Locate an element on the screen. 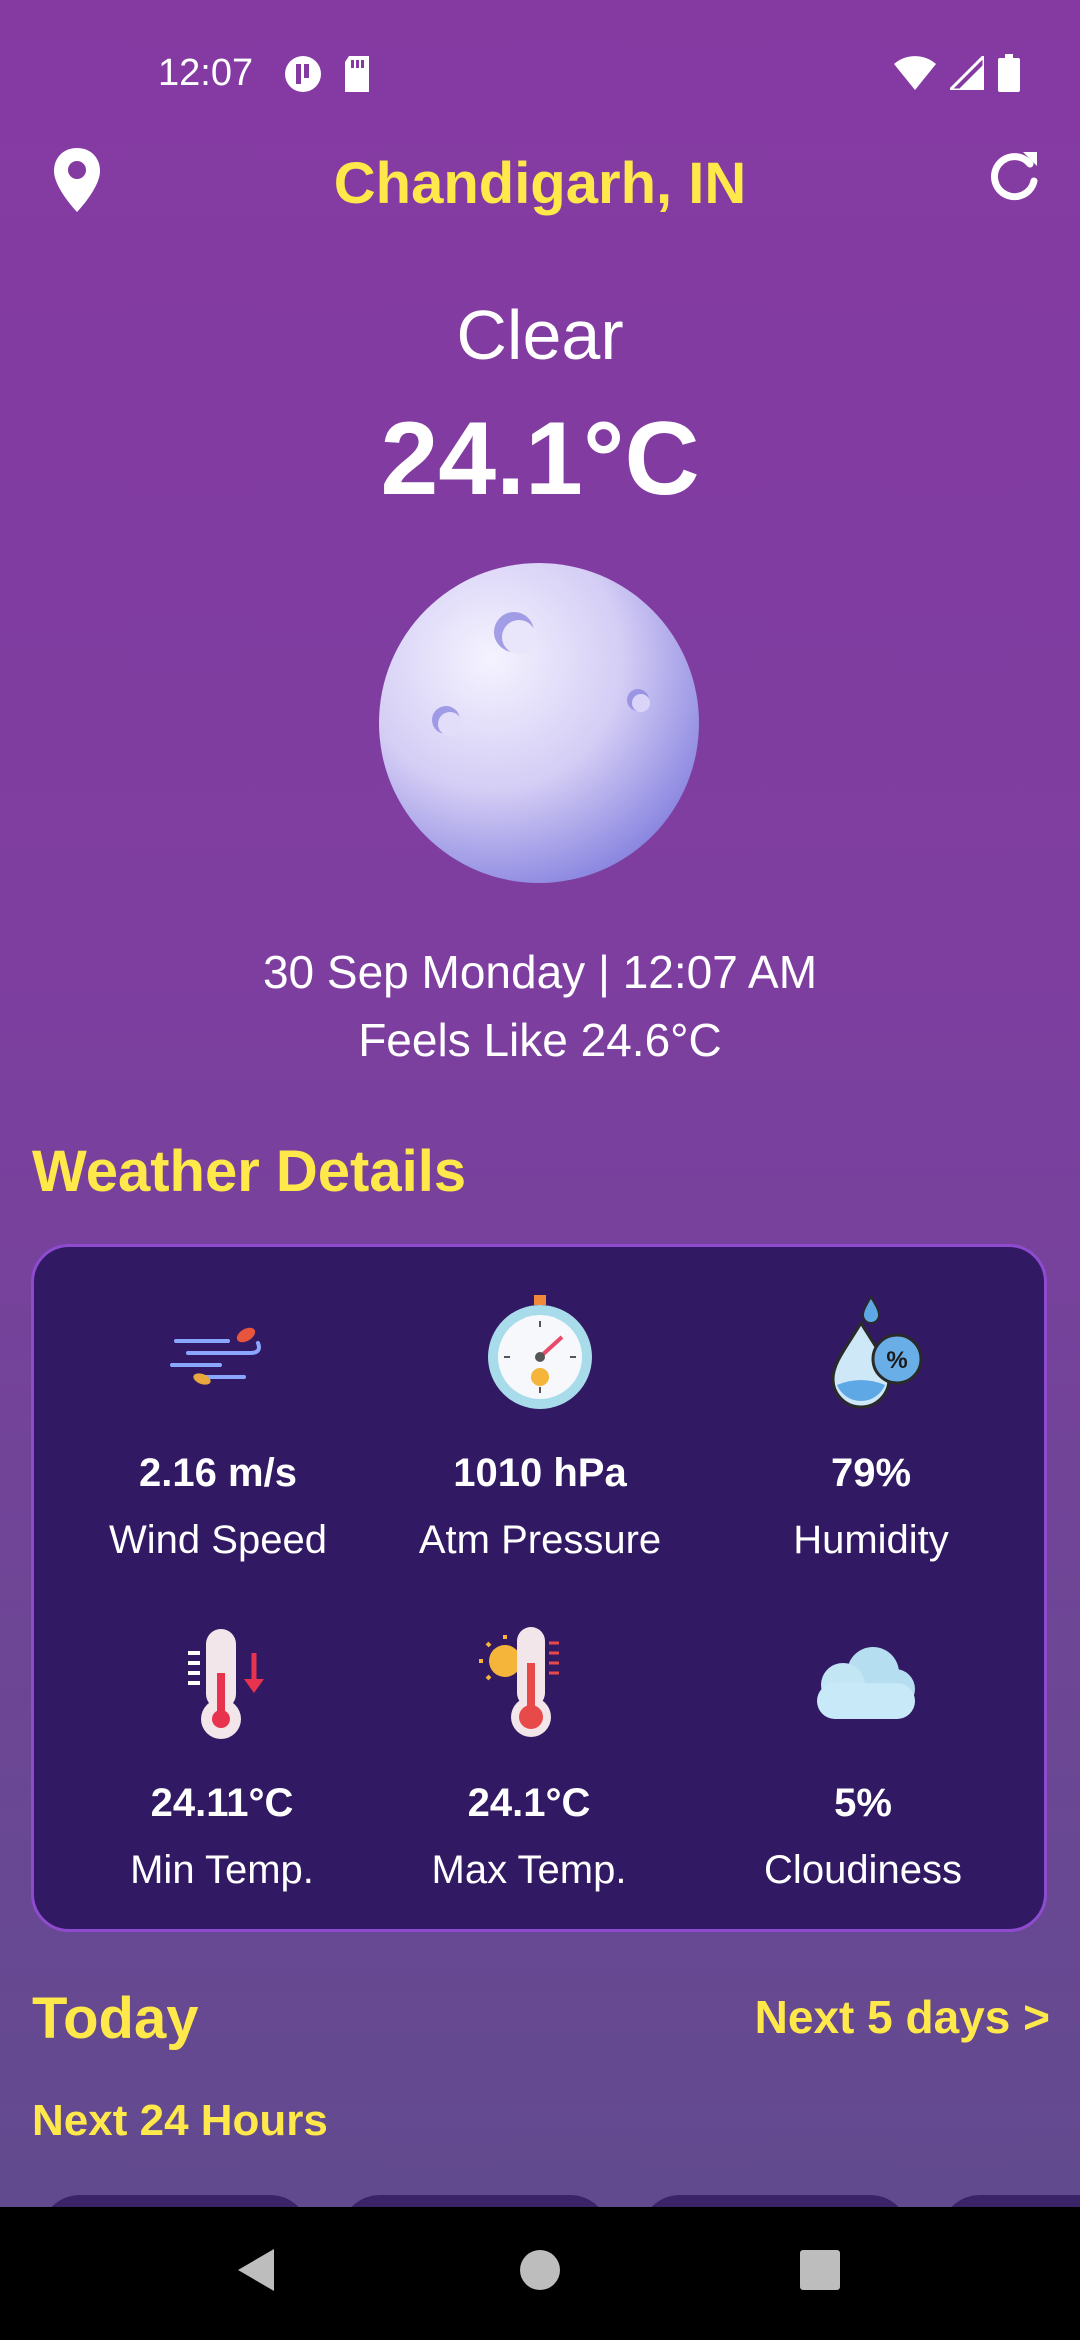  atm-pressure-label: Atm Pressure is located at coordinates (540, 1540).